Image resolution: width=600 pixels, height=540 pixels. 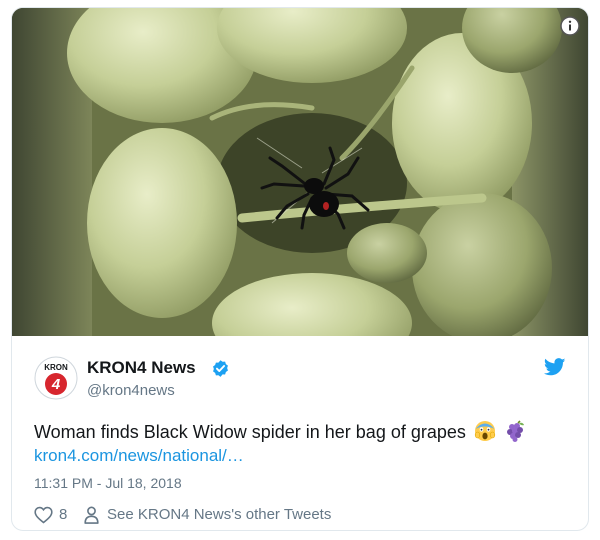 I want to click on grapes-emoji, so click(x=515, y=431).